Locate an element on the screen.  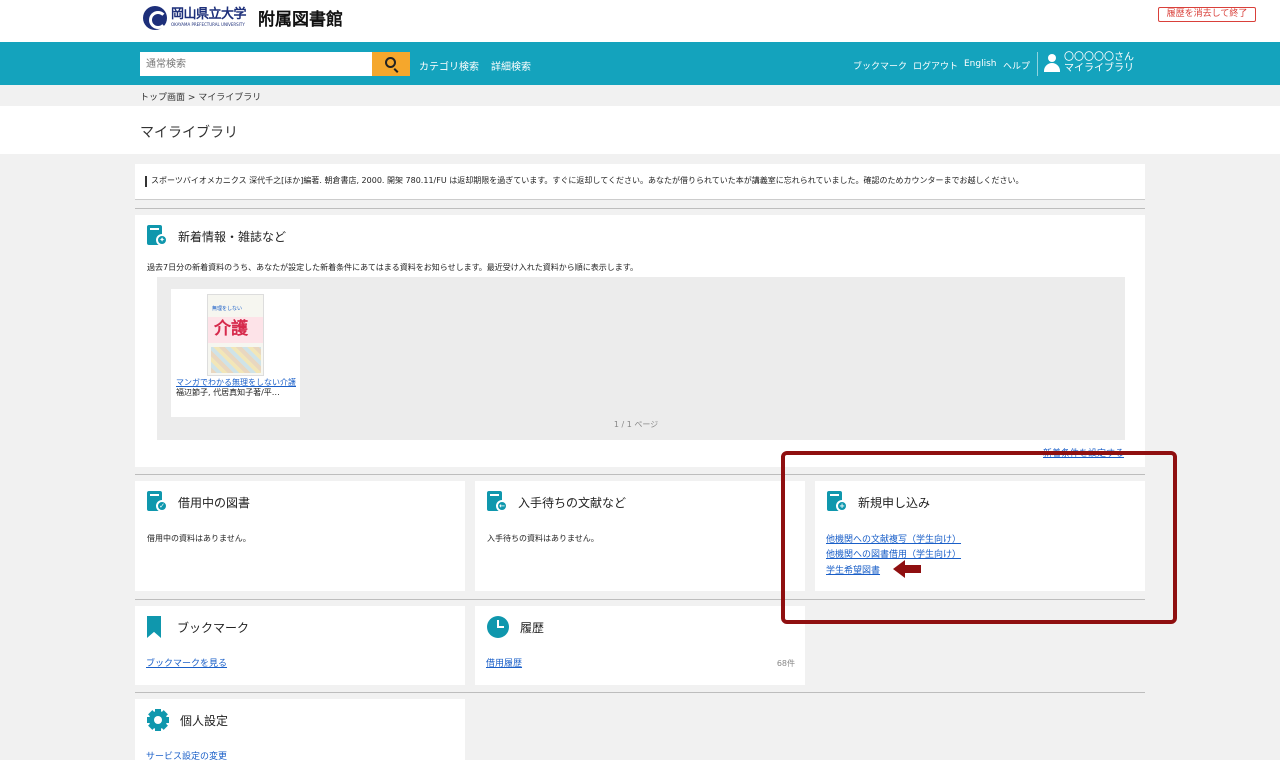
nav-bookmark-link: ブックマーク is located at coordinates (880, 65).